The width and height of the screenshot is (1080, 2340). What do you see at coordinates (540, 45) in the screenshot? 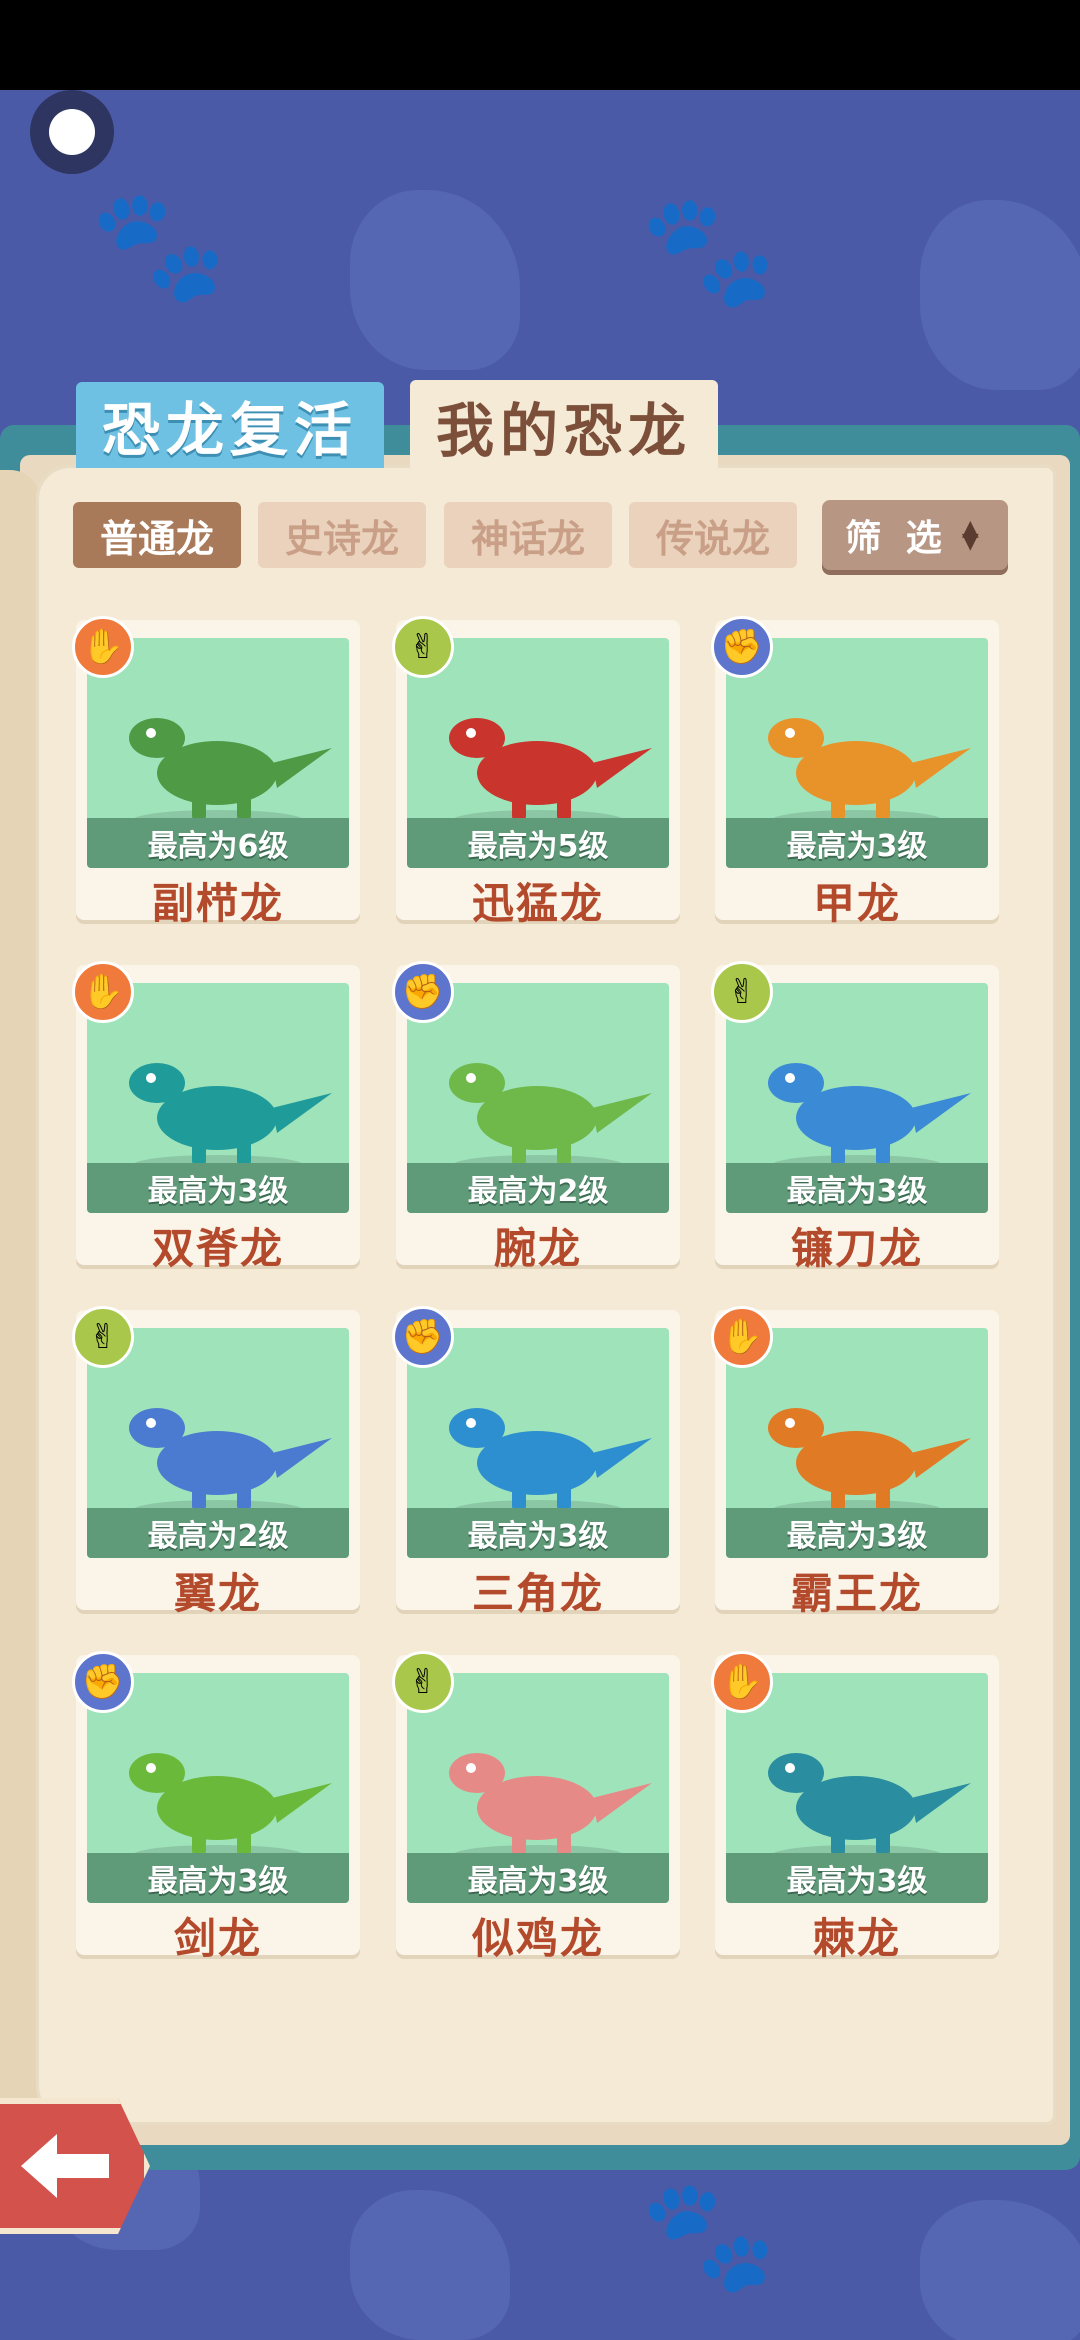
I see `status-bar` at bounding box center [540, 45].